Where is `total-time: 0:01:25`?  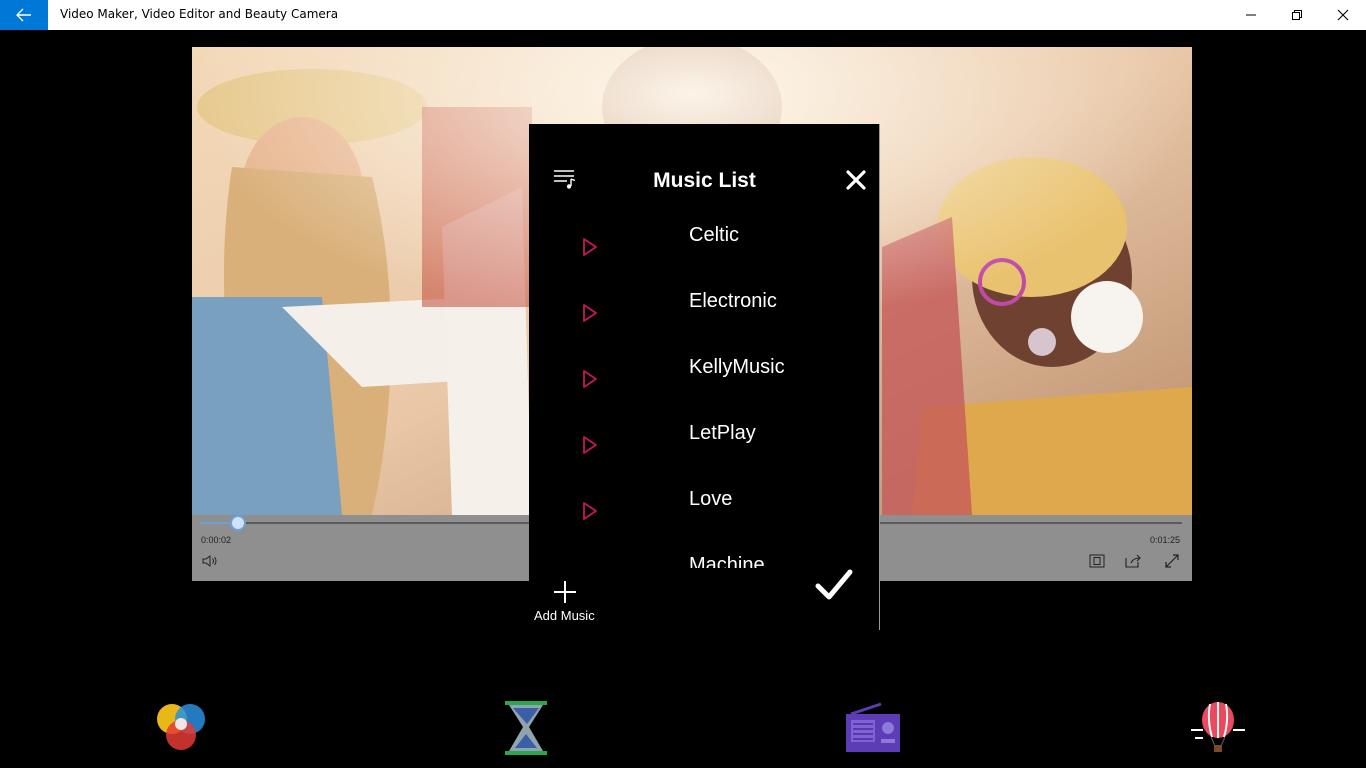 total-time: 0:01:25 is located at coordinates (1165, 540).